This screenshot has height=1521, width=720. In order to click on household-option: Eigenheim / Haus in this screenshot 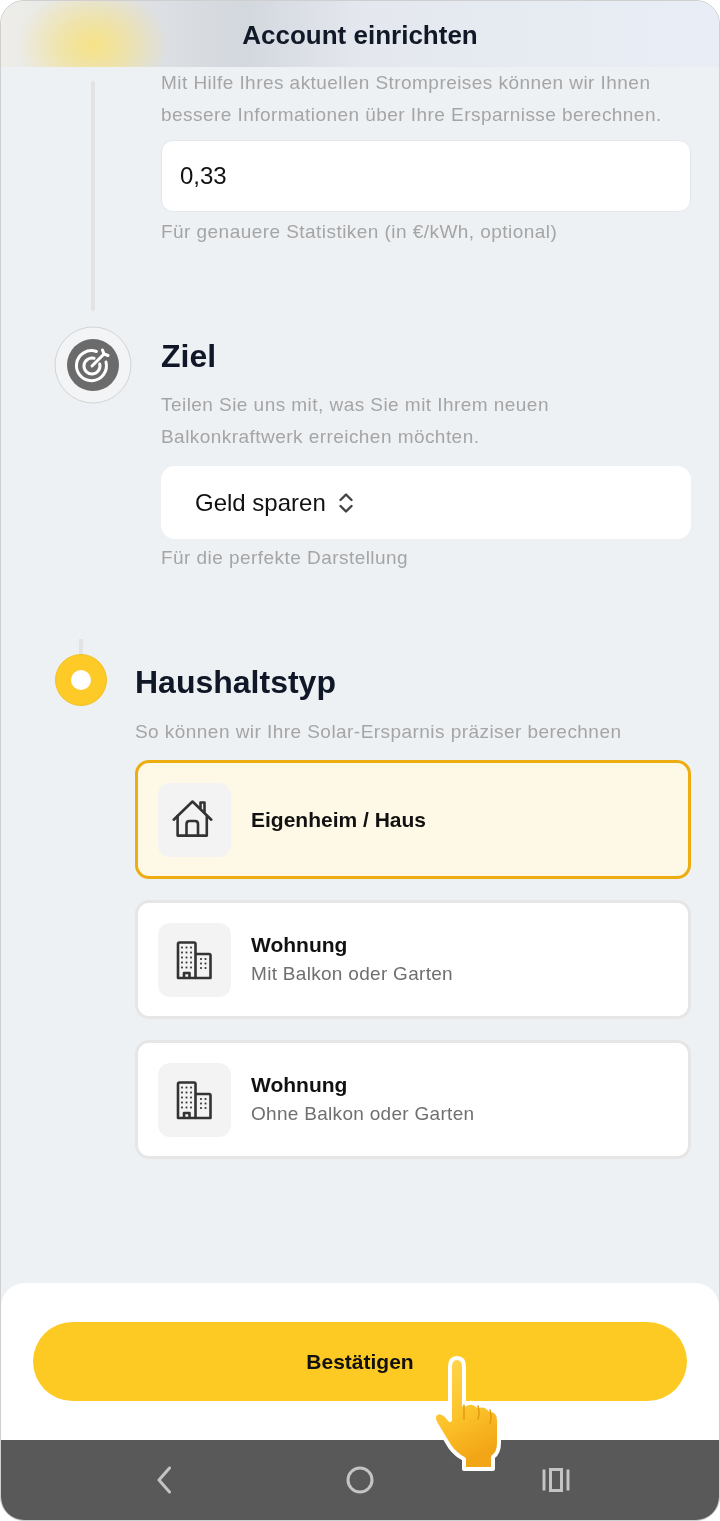, I will do `click(413, 819)`.